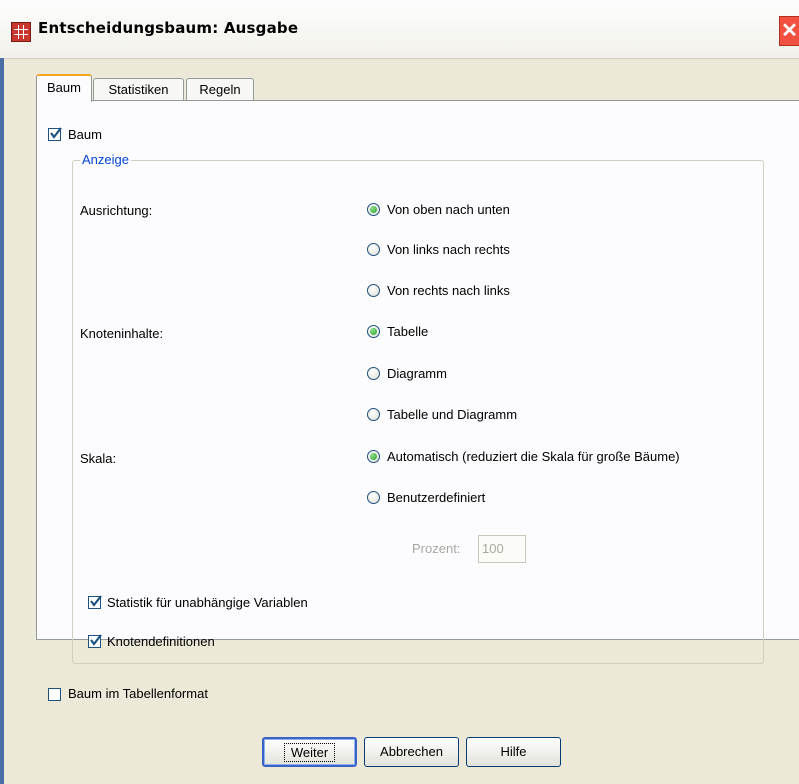 The height and width of the screenshot is (784, 799). I want to click on tab-baum: Baum, so click(64, 88).